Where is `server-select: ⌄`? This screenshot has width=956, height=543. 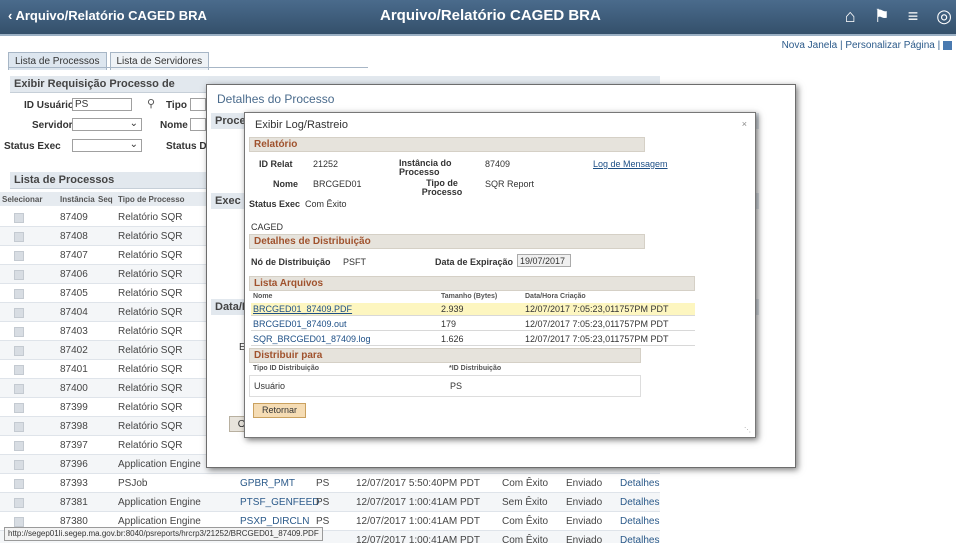 server-select: ⌄ is located at coordinates (107, 124).